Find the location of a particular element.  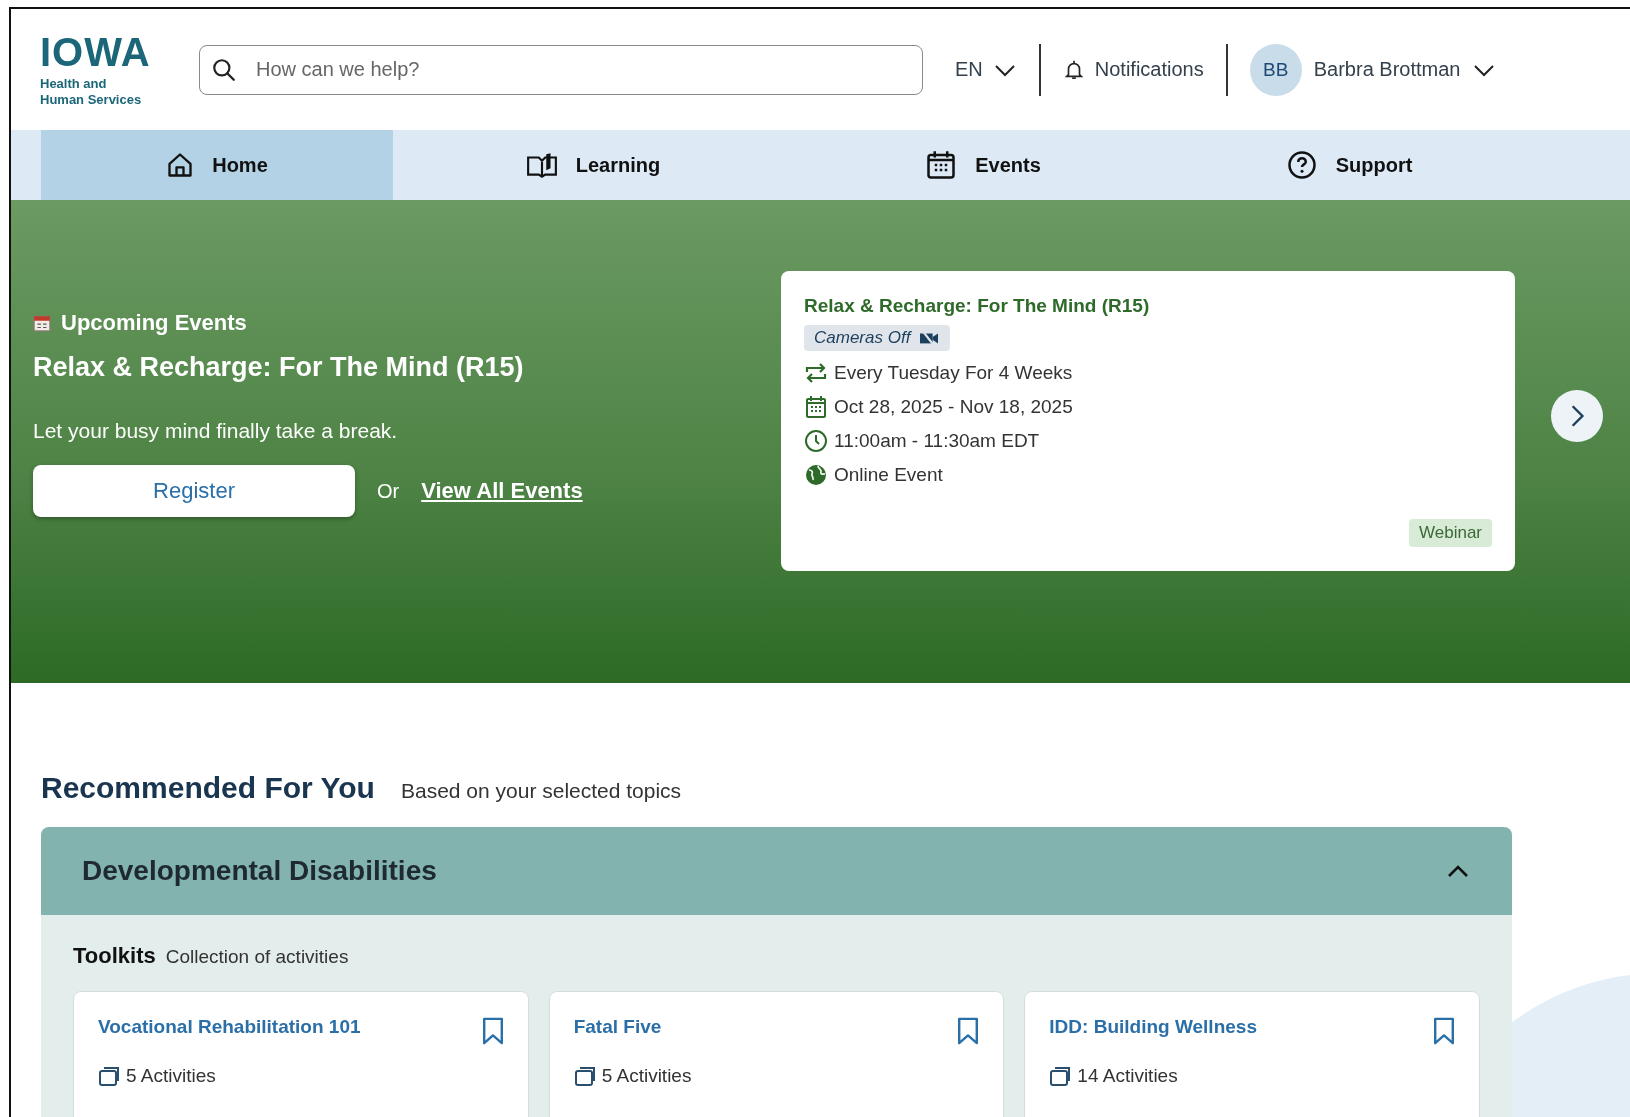

notifications-button: Notifications is located at coordinates (1133, 69).